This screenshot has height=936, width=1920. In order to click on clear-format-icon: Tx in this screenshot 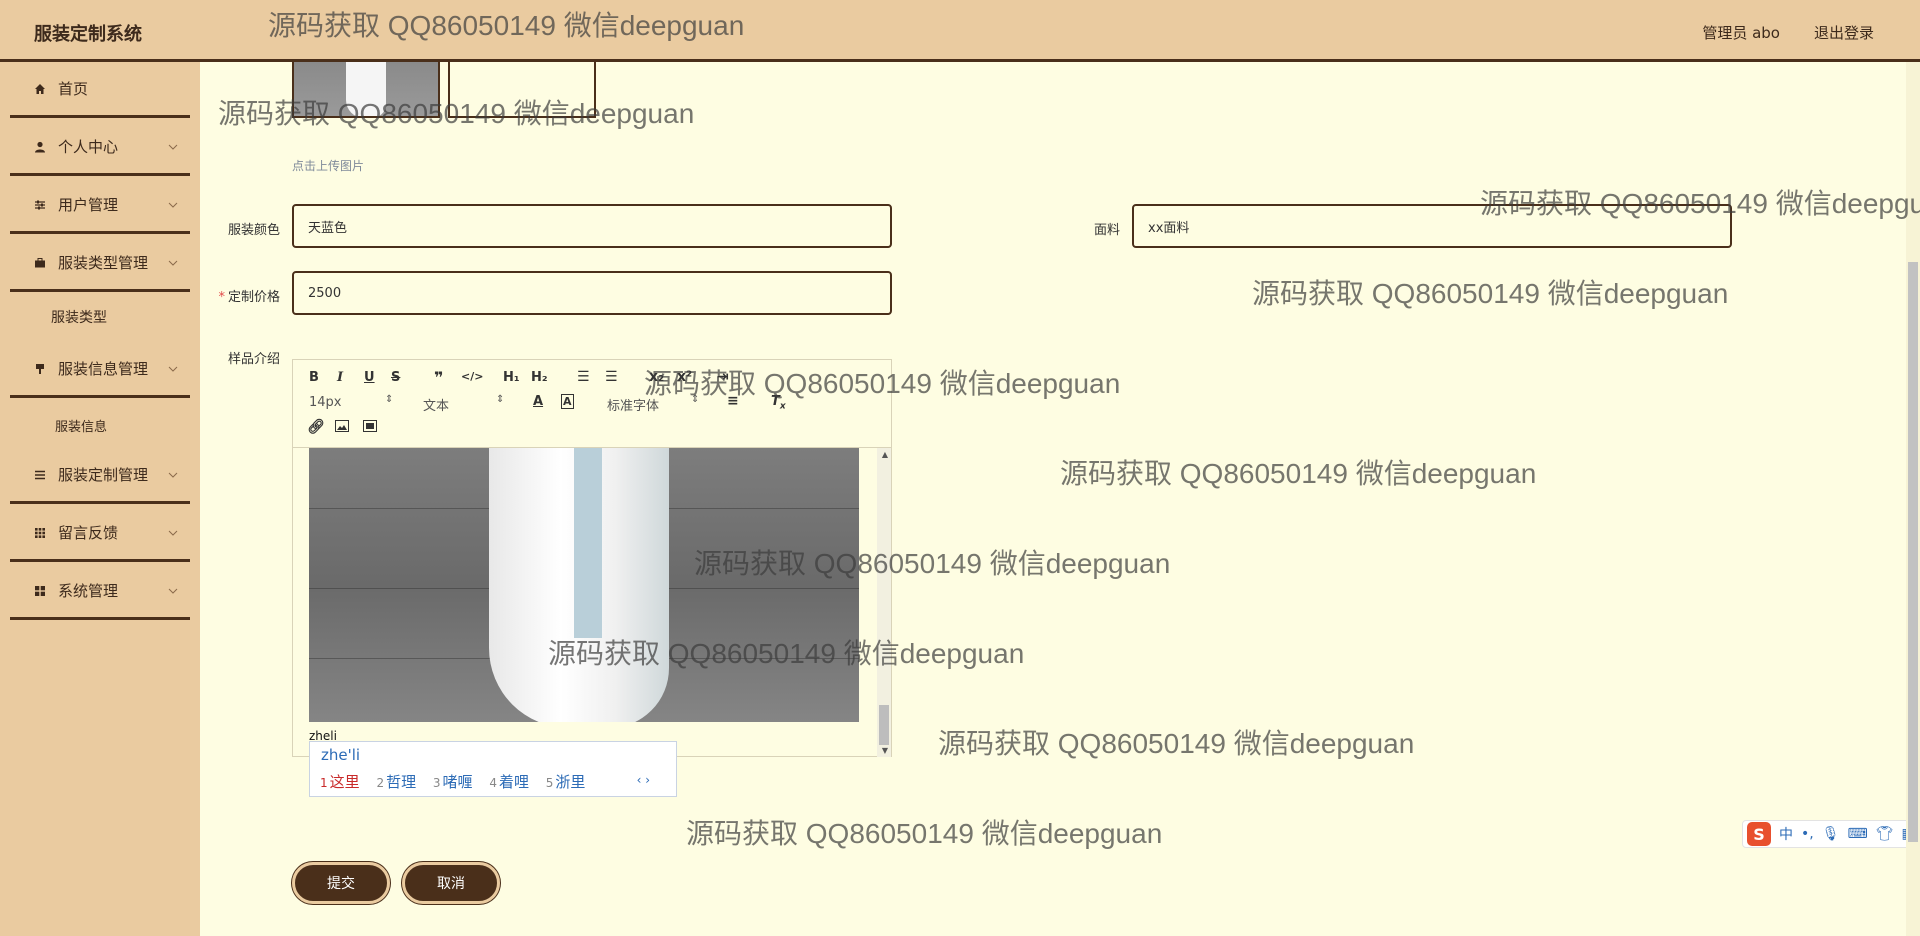, I will do `click(778, 403)`.